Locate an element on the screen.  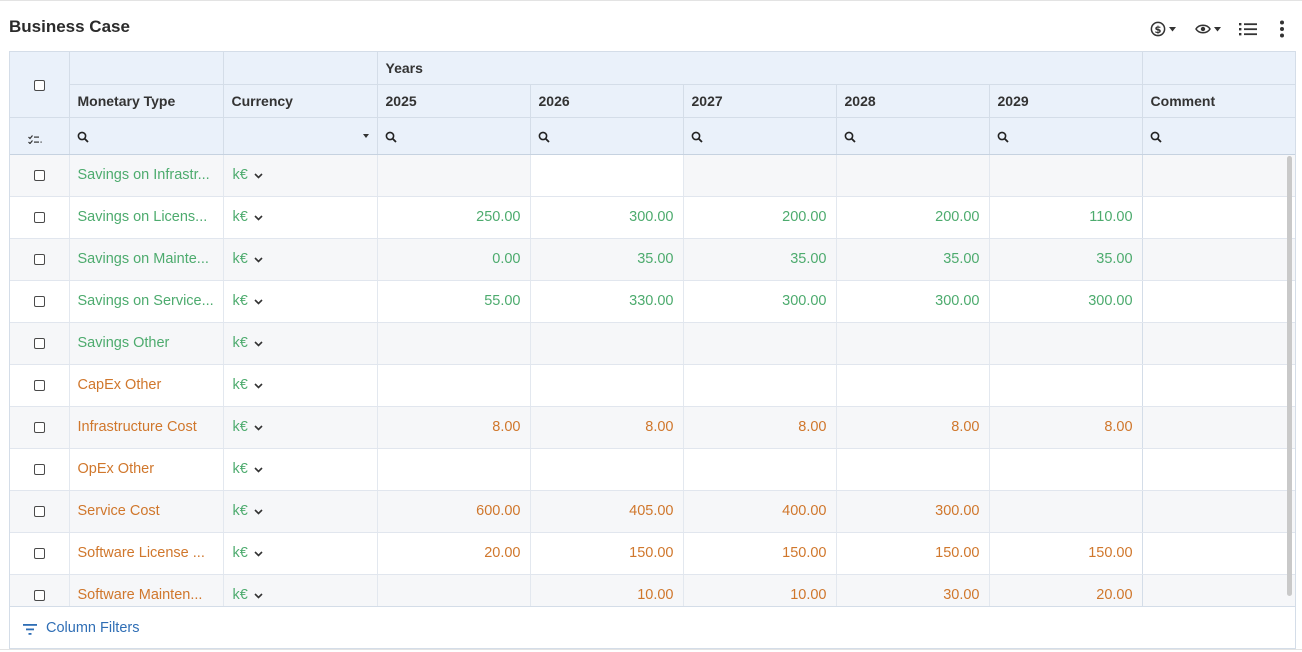
year-value-cell: 250.00 is located at coordinates (454, 217).